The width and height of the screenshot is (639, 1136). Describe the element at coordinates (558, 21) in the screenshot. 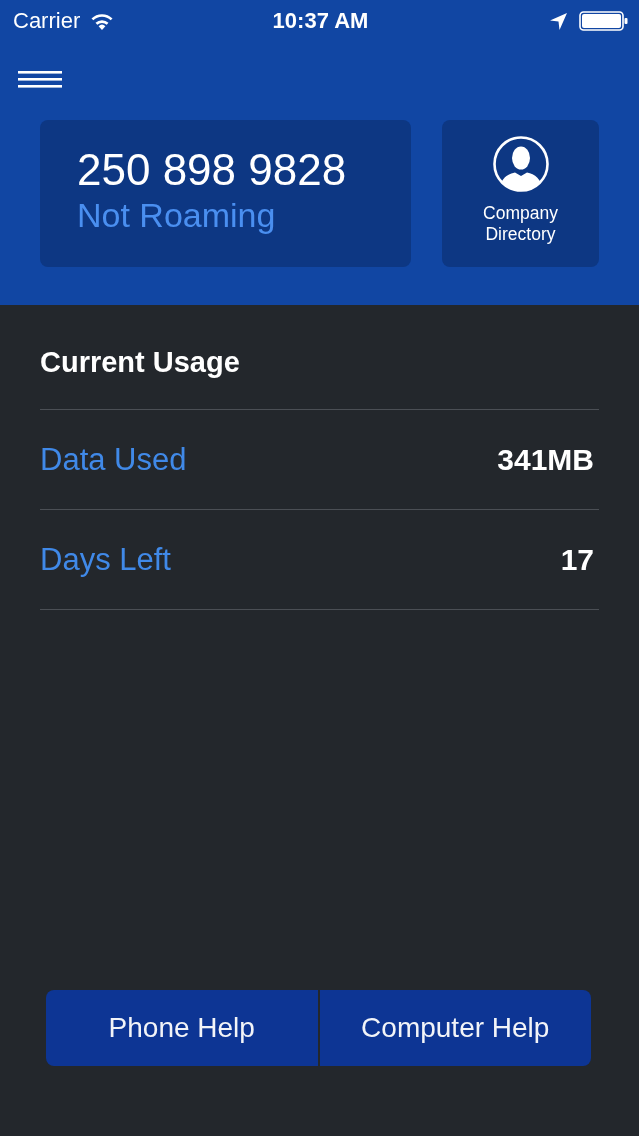

I see `location-arrow-icon` at that location.